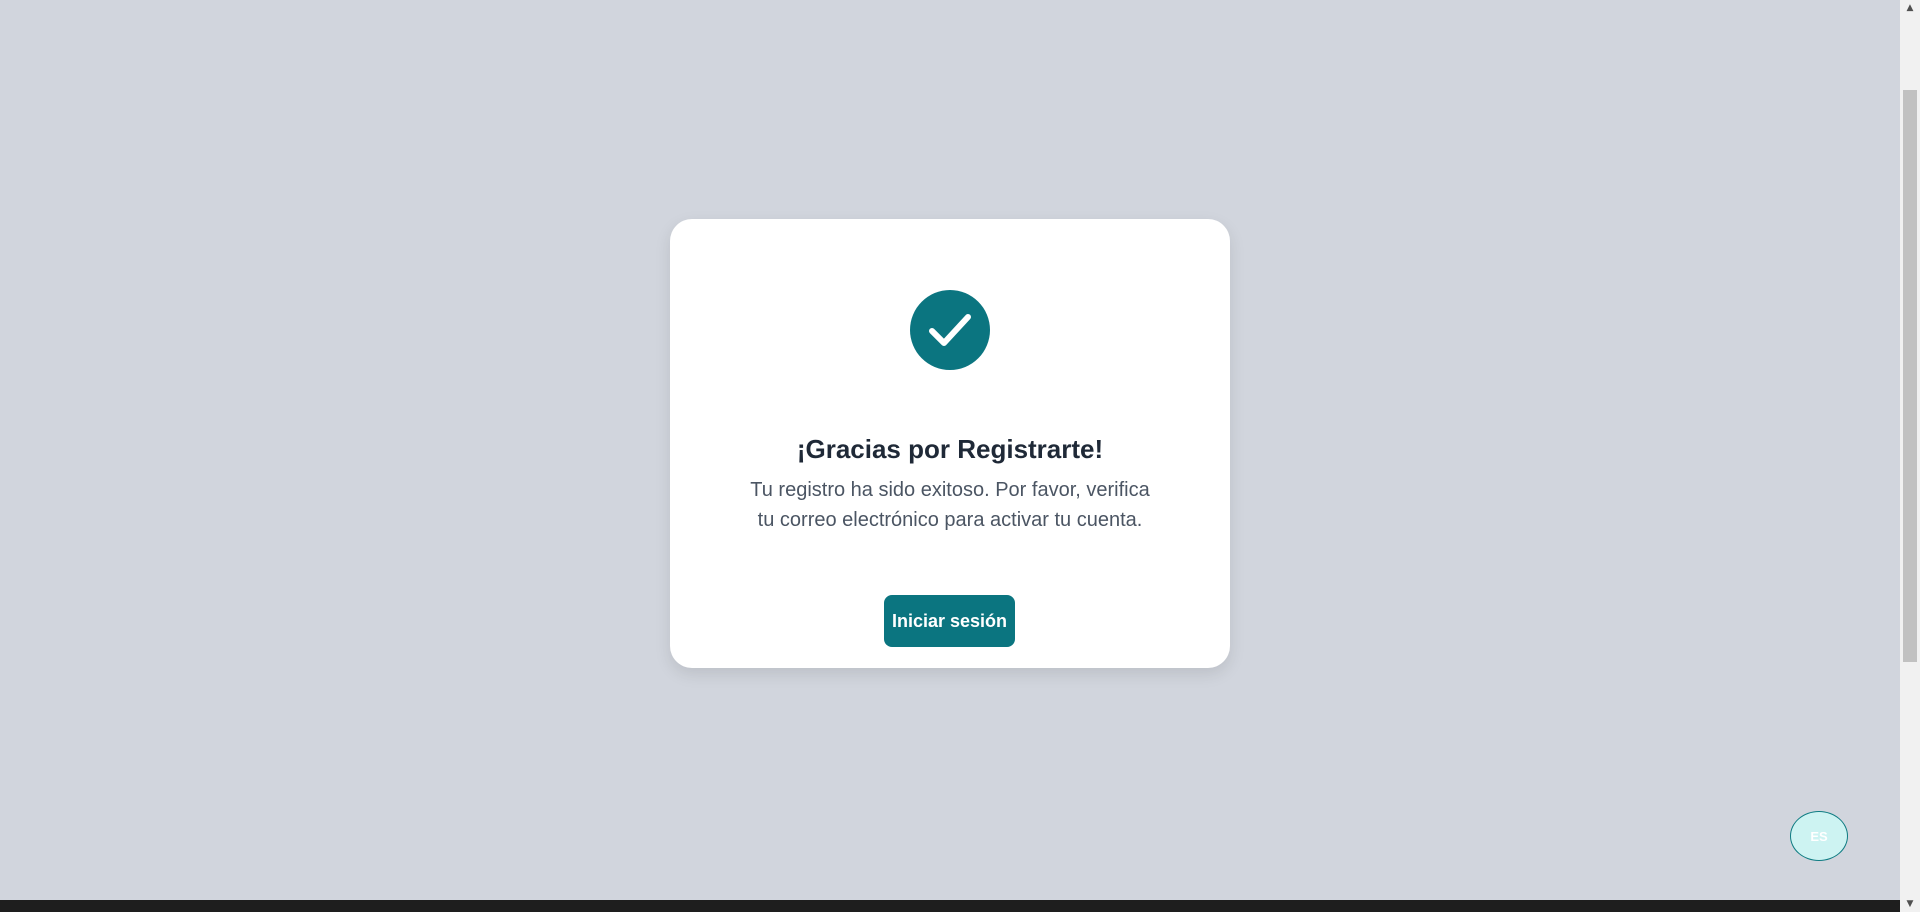 This screenshot has width=1920, height=912. What do you see at coordinates (1910, 376) in the screenshot?
I see `scrollbar-thumb` at bounding box center [1910, 376].